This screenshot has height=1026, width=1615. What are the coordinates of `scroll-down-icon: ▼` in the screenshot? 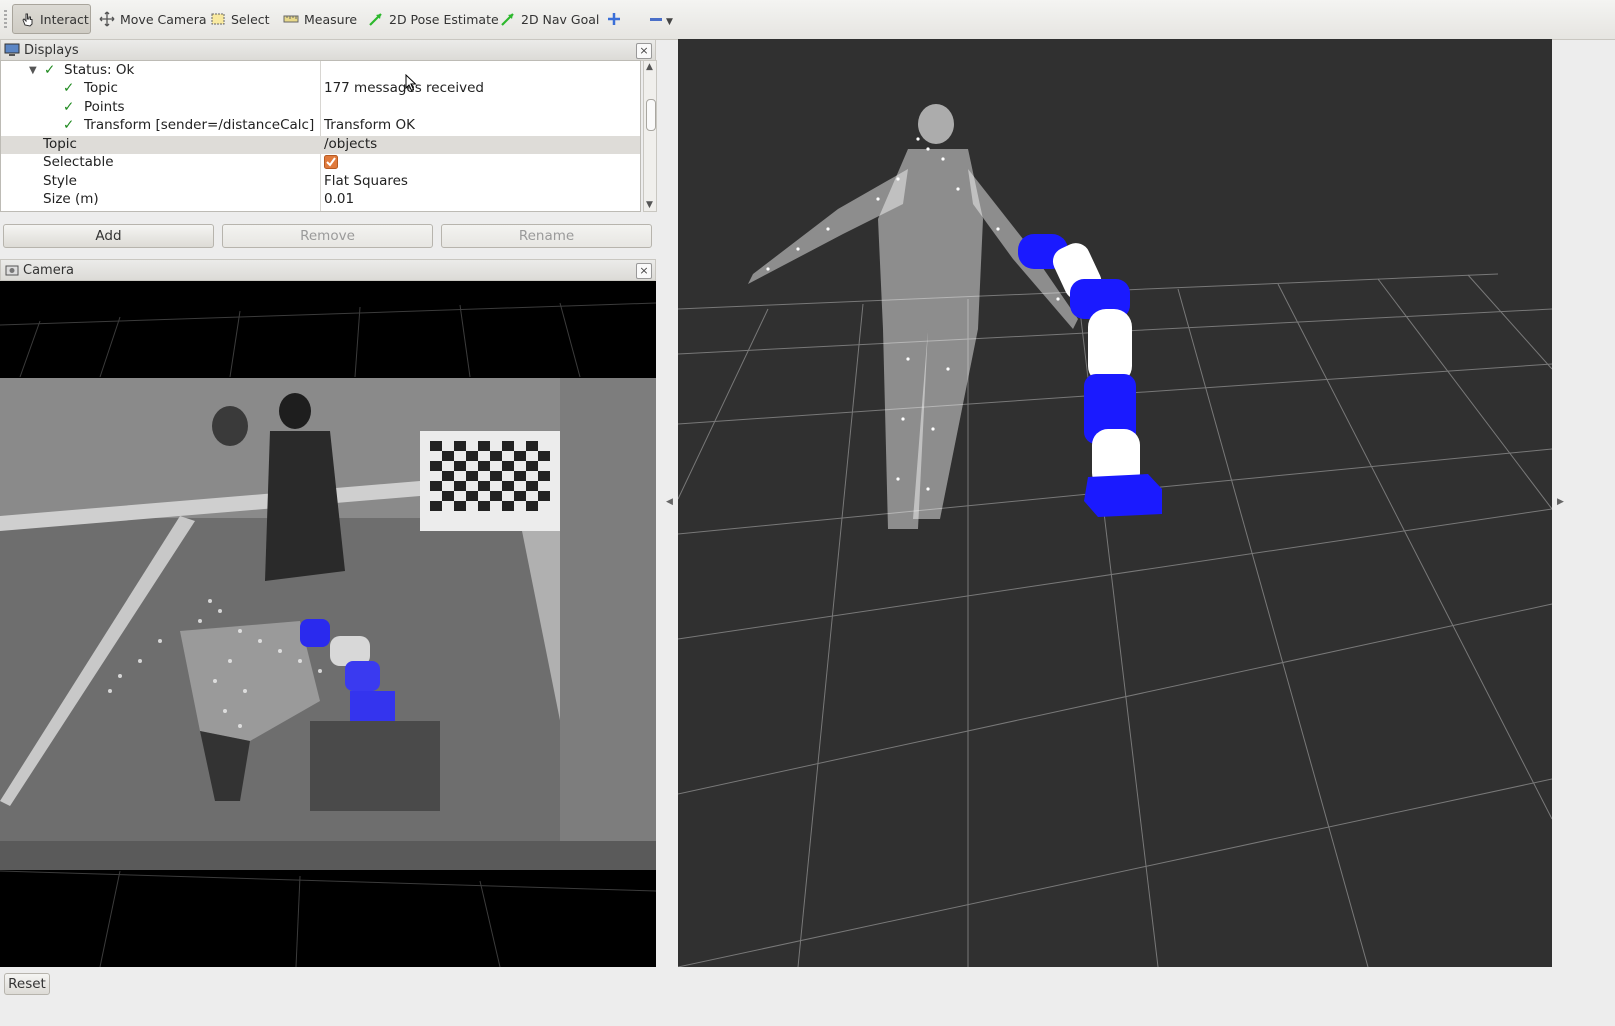 It's located at (649, 205).